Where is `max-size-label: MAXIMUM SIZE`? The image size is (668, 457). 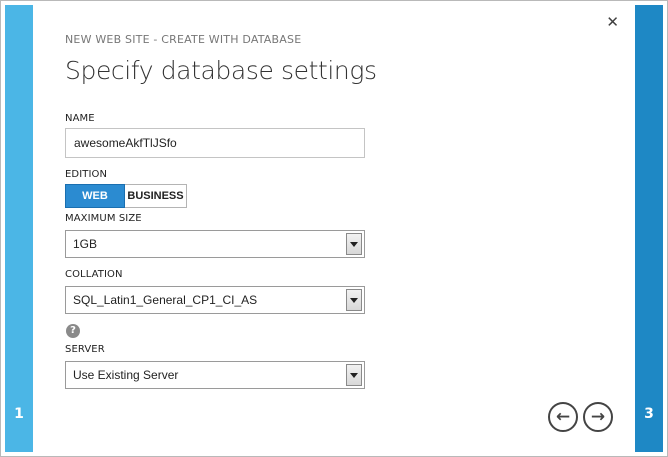
max-size-label: MAXIMUM SIZE is located at coordinates (103, 218).